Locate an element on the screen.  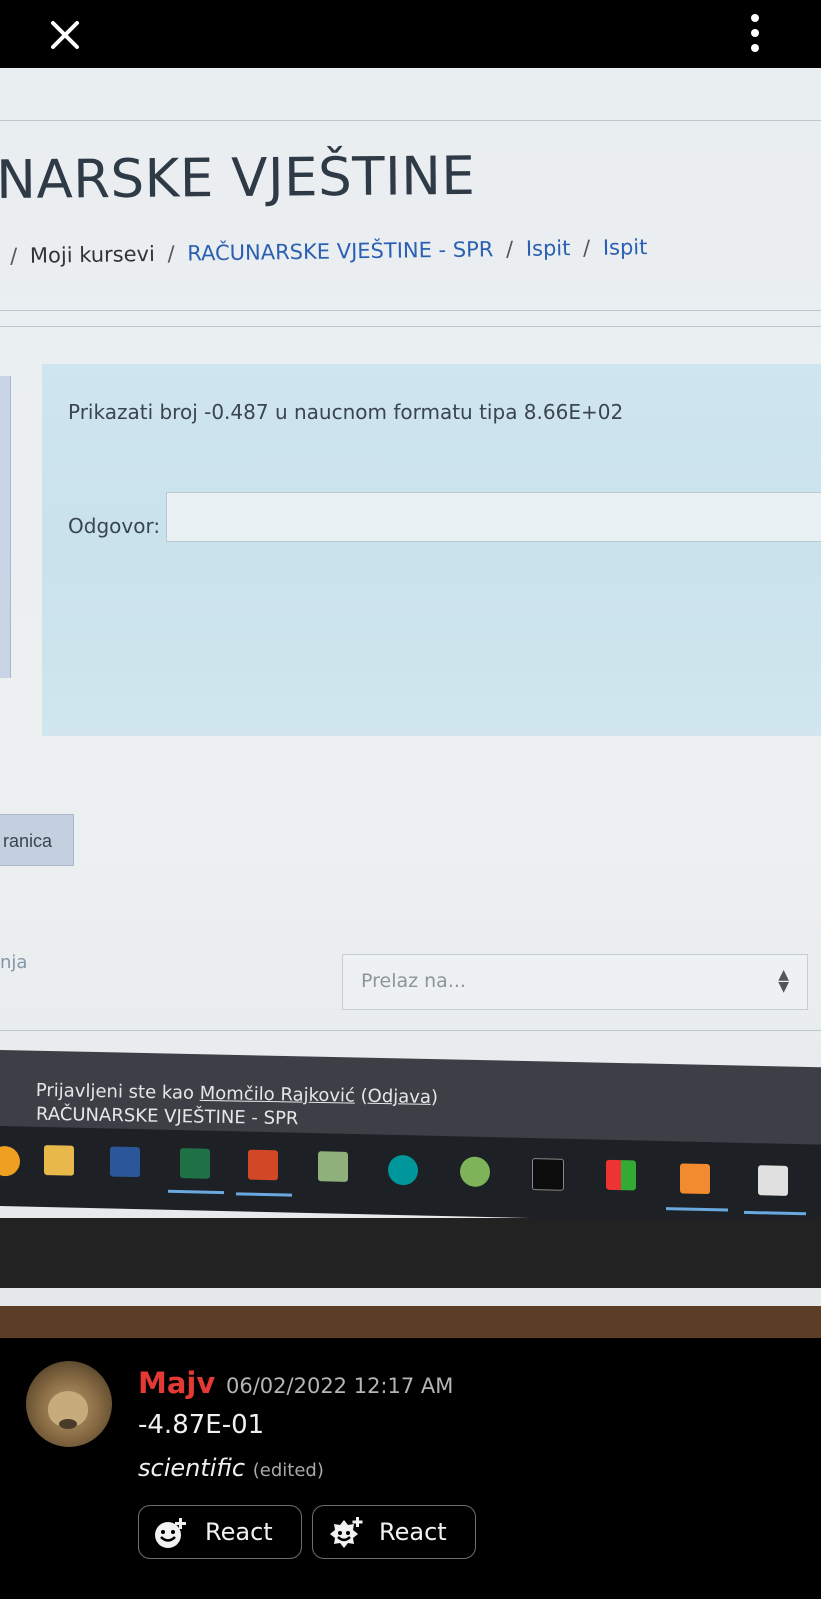
message-timestamp: 06/02/2022 12:17 AM is located at coordinates (340, 1386).